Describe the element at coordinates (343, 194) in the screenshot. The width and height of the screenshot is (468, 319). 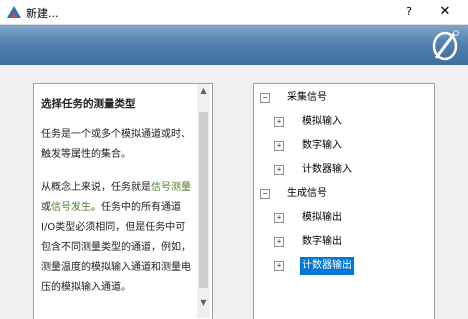
I see `tree-group-generate: − 生成信号` at that location.